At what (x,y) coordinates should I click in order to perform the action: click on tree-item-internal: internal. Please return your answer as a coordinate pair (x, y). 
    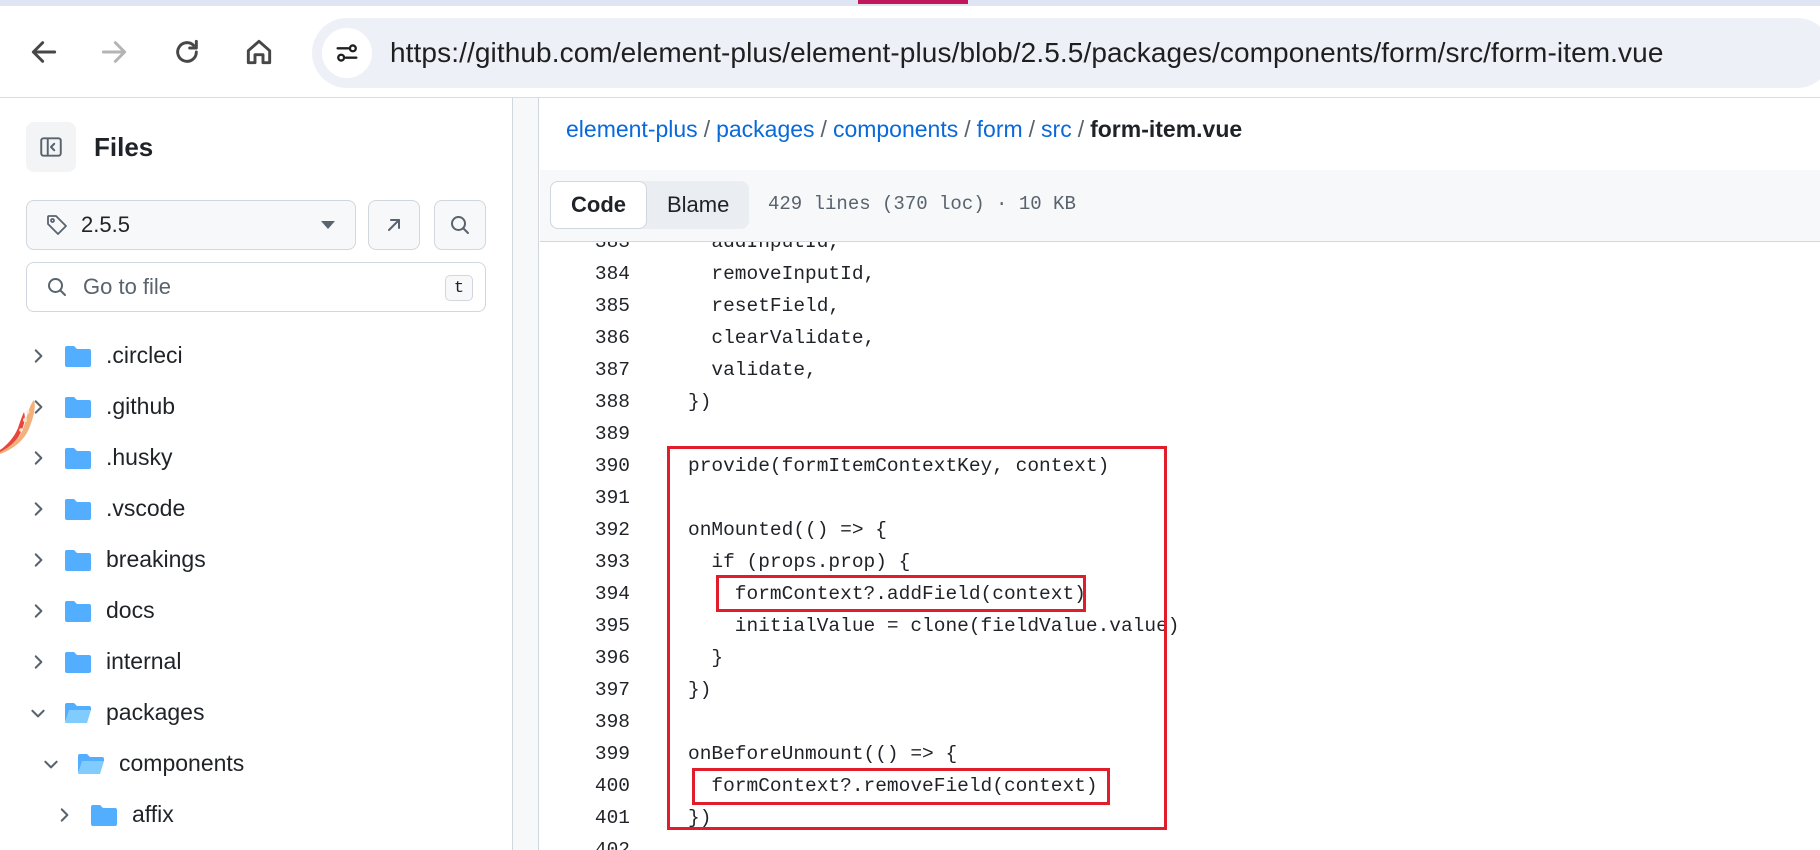
    Looking at the image, I should click on (256, 661).